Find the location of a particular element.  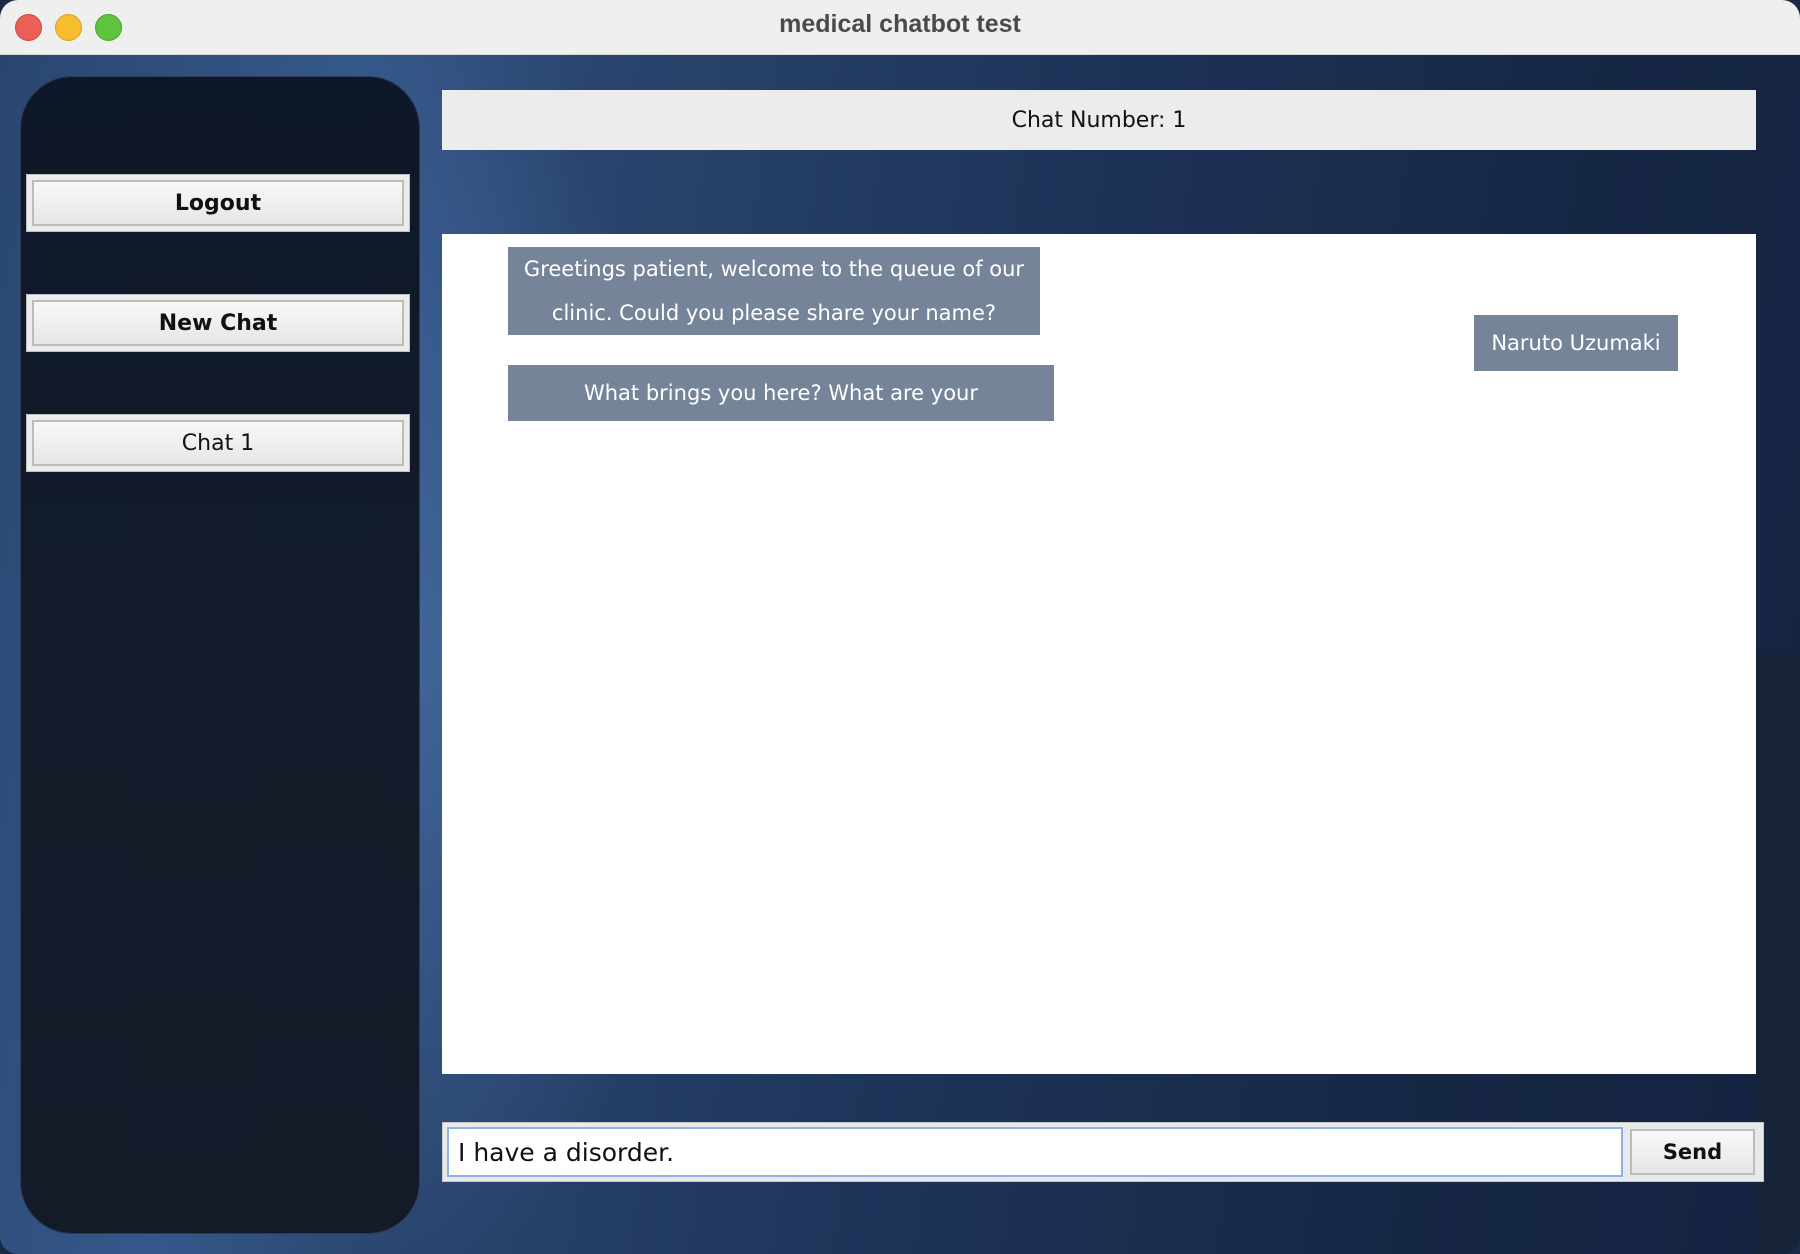

send-button: Send is located at coordinates (1692, 1152).